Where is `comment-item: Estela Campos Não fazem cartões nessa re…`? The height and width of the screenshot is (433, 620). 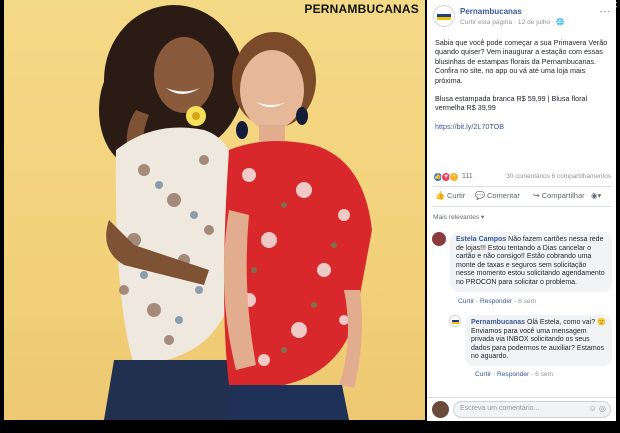 comment-item: Estela Campos Não fazem cartões nessa re… is located at coordinates (522, 269).